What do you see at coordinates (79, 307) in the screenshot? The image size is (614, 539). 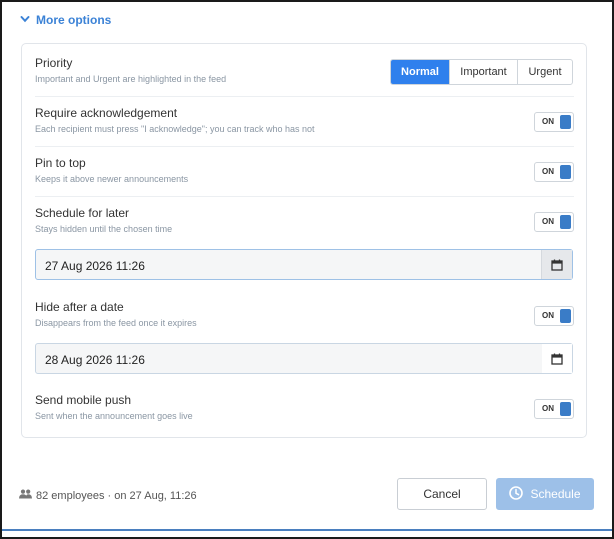 I see `hide-after-title: Hide after a date` at bounding box center [79, 307].